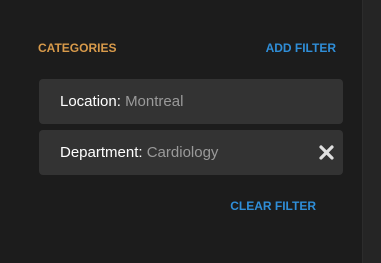  I want to click on close-icon, so click(326, 152).